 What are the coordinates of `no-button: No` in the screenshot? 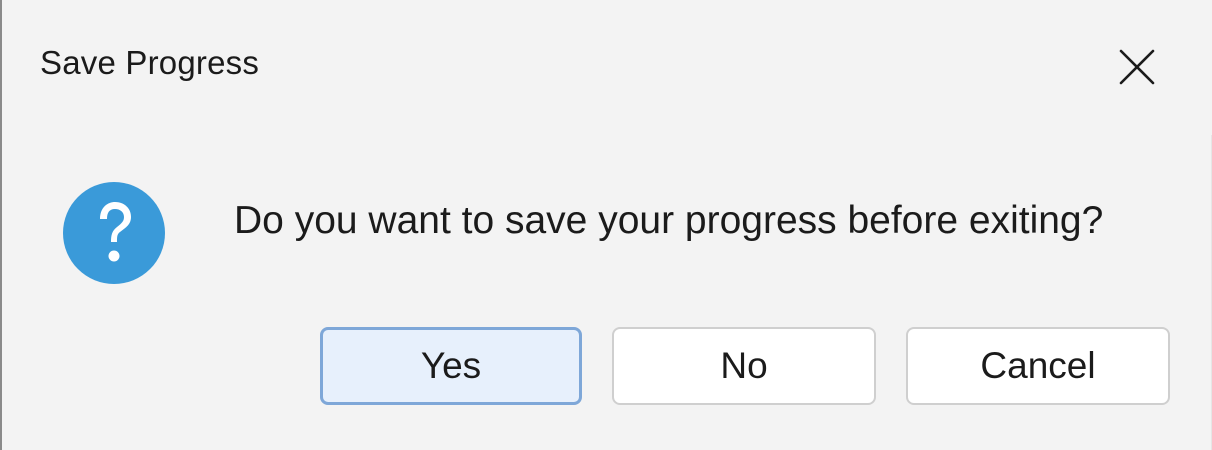 It's located at (744, 366).